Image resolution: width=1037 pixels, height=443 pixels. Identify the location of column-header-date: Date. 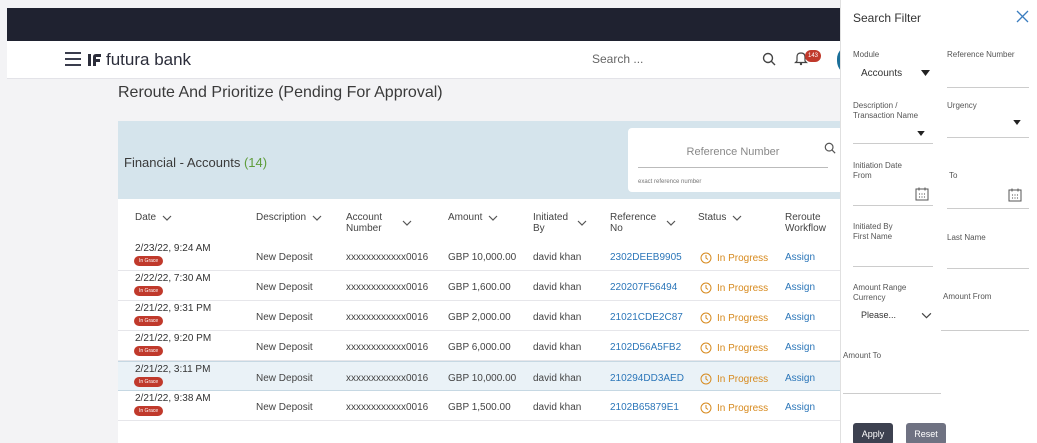
(153, 217).